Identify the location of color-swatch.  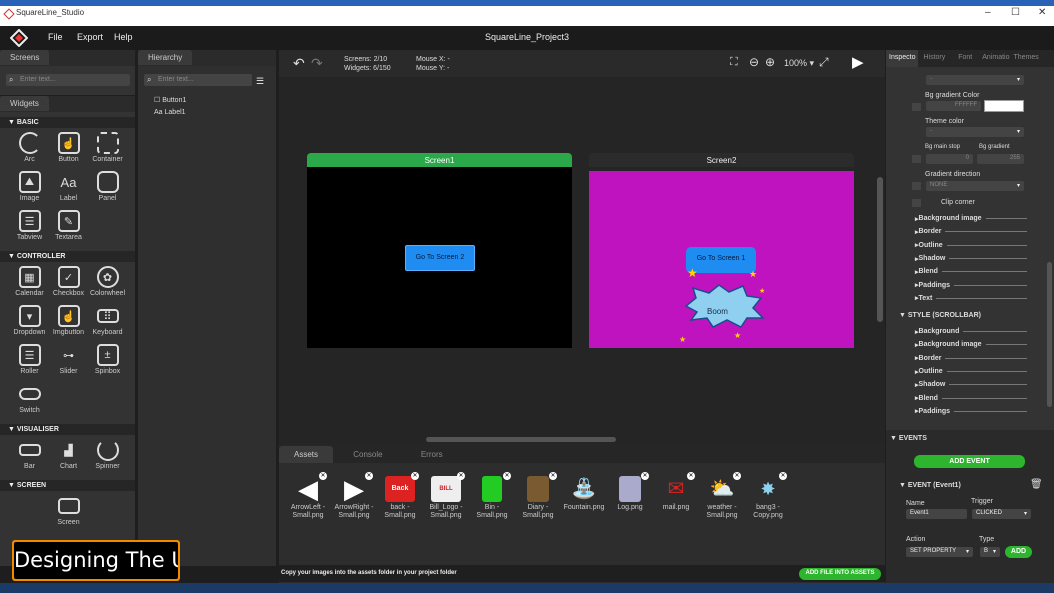
(1004, 106).